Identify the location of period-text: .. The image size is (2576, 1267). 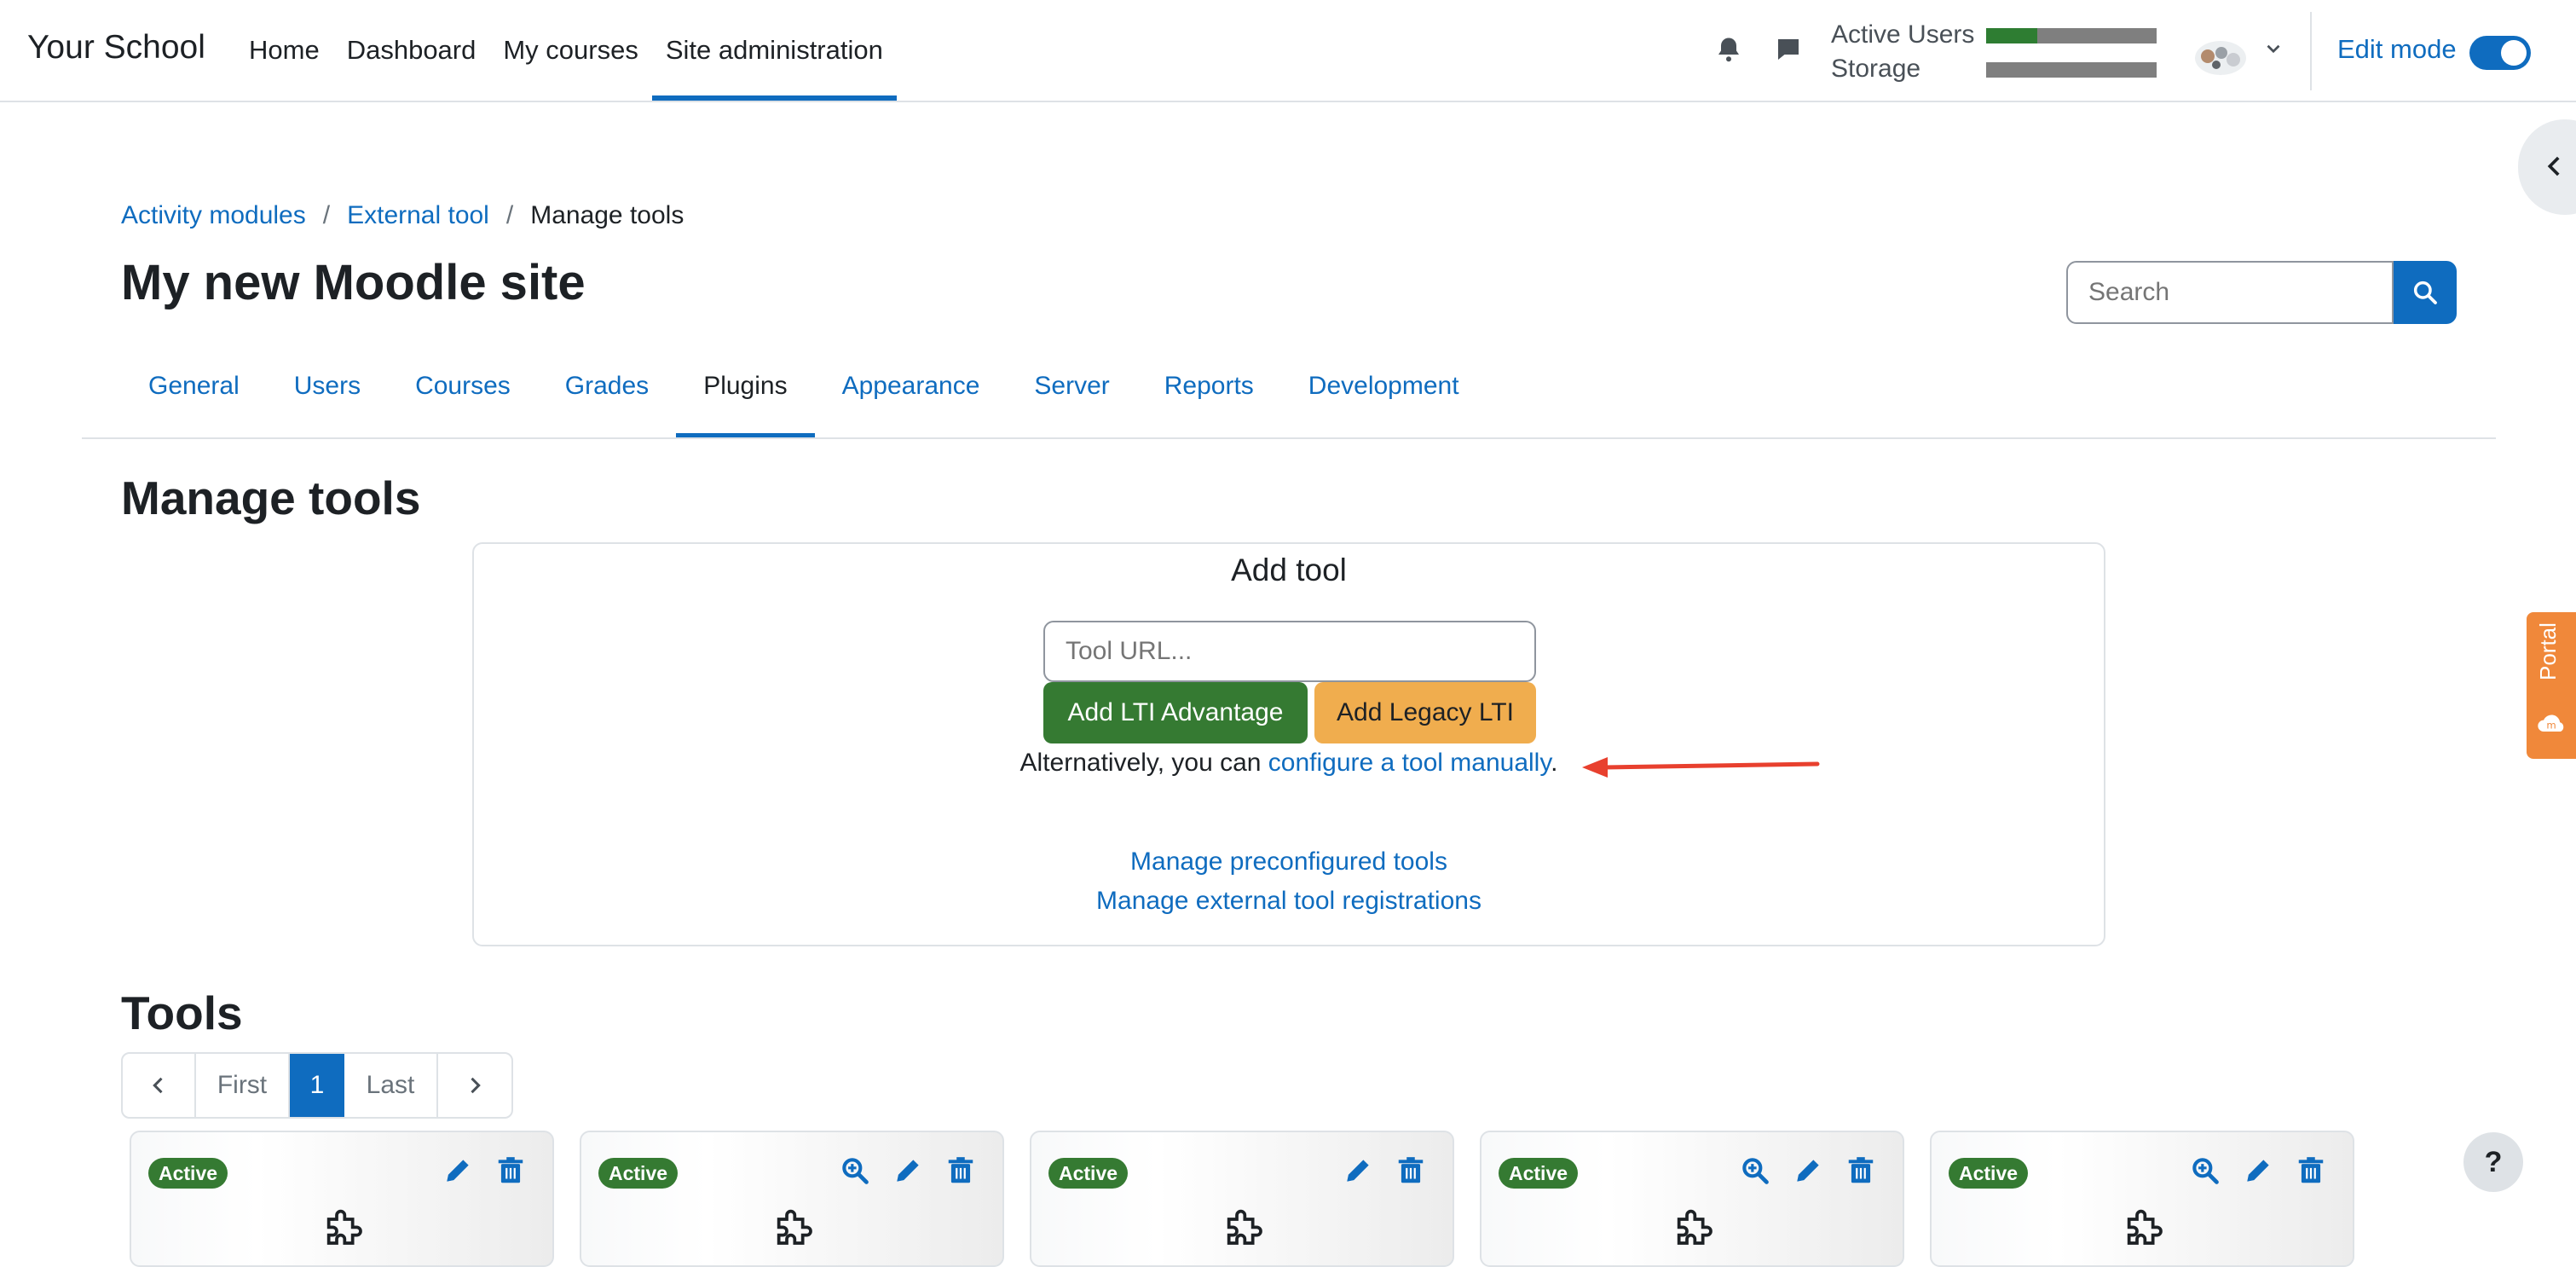
(1554, 763).